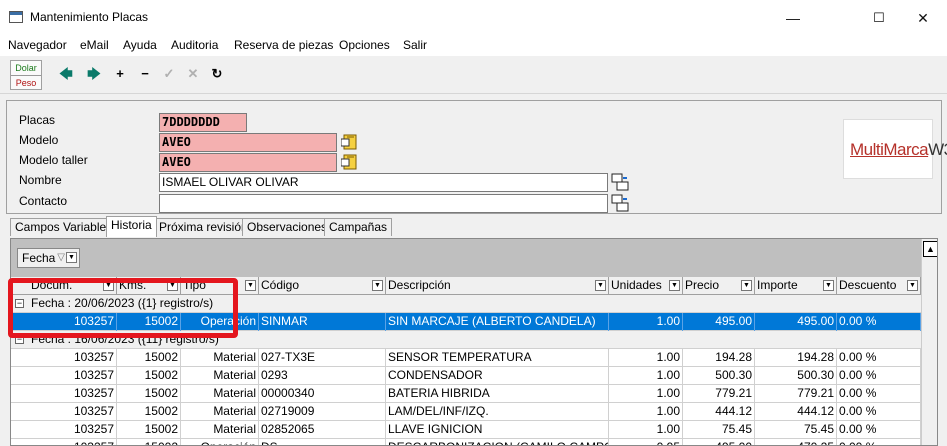 Image resolution: width=947 pixels, height=446 pixels. Describe the element at coordinates (719, 376) in the screenshot. I see `cell-precio: 500.30` at that location.